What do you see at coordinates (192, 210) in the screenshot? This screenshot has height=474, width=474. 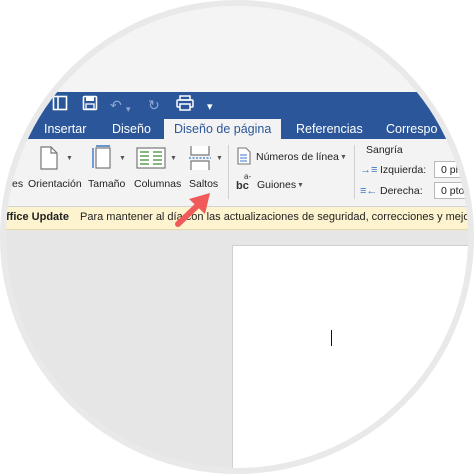 I see `annotation-arrow-icon` at bounding box center [192, 210].